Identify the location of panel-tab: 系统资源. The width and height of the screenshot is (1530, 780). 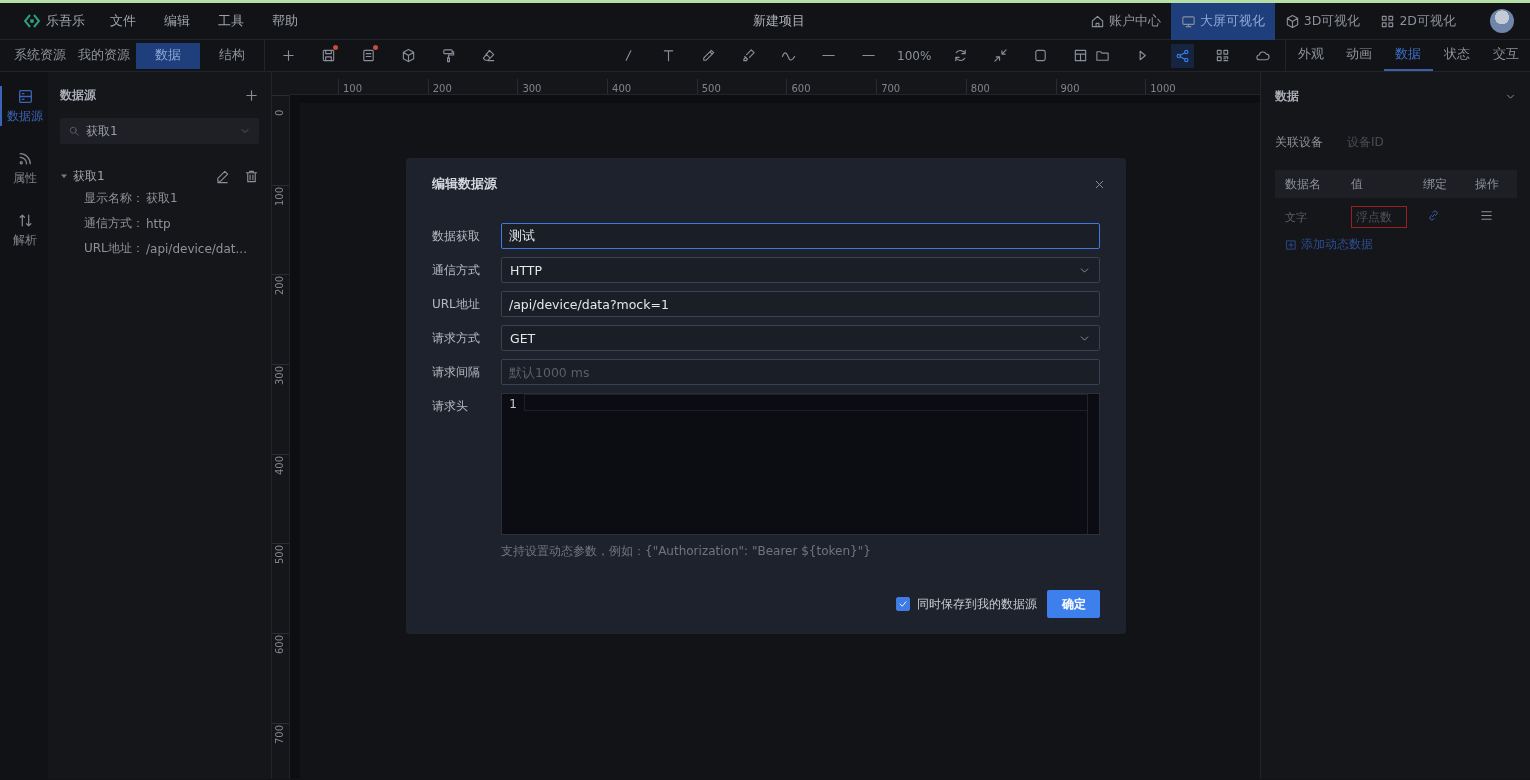
(40, 55).